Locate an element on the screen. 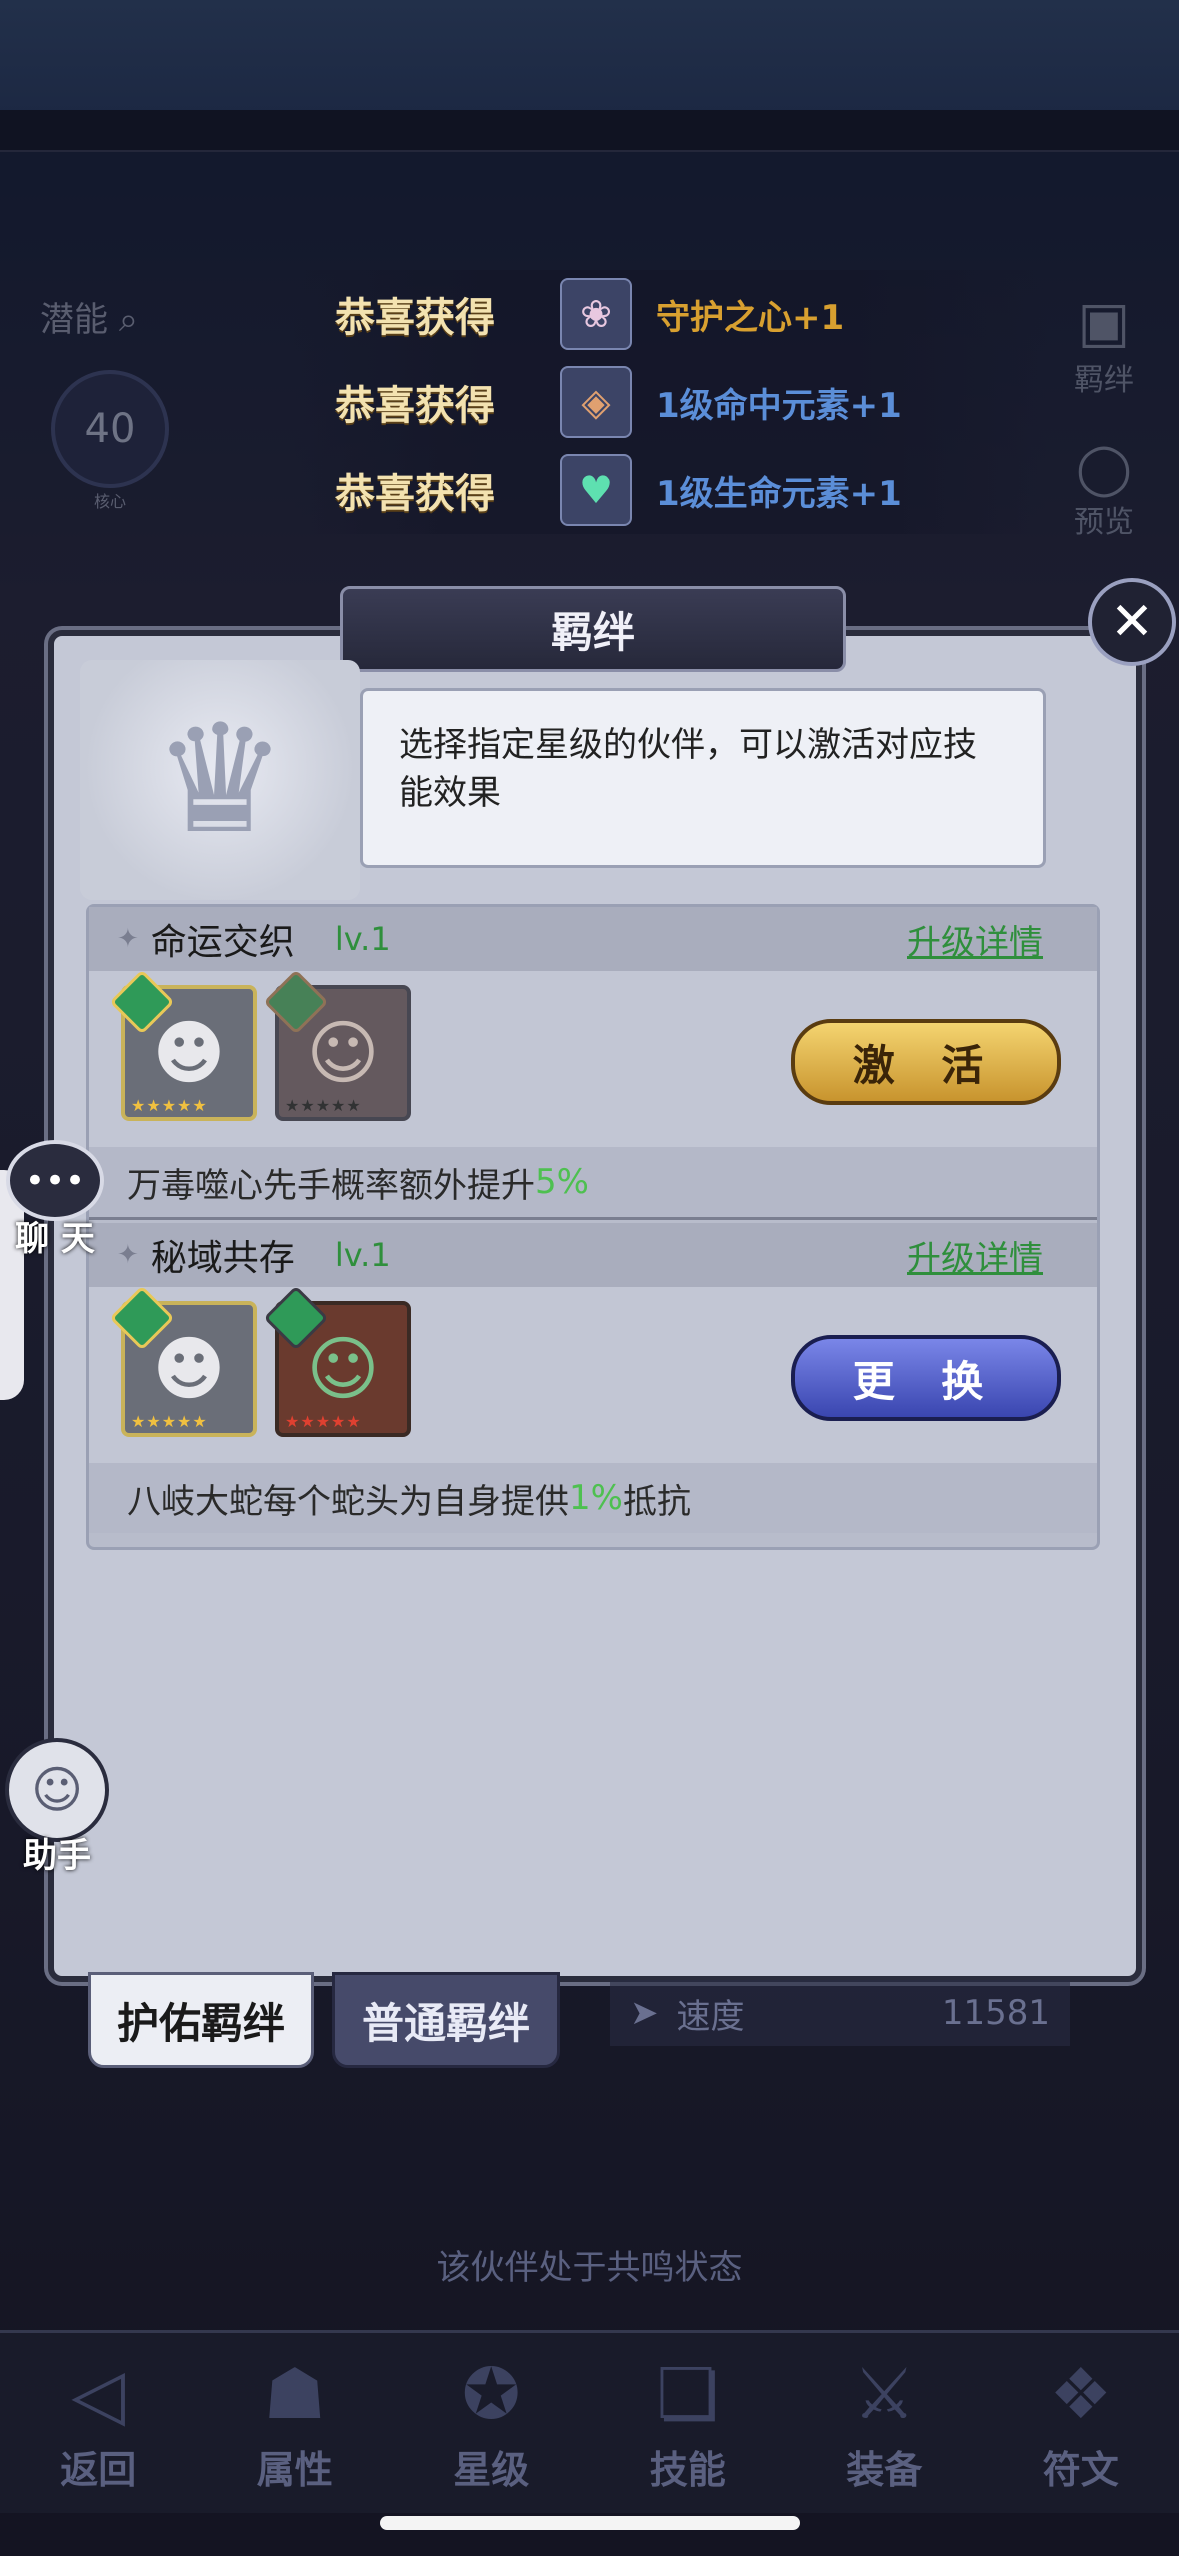  nav-star-level: ✪ 星级 is located at coordinates (491, 2423).